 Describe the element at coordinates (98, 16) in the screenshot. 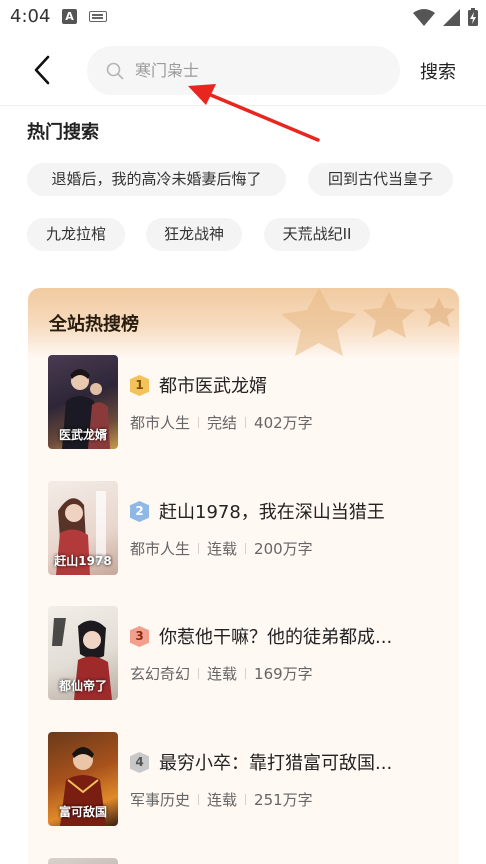

I see `keyboard-icon` at that location.